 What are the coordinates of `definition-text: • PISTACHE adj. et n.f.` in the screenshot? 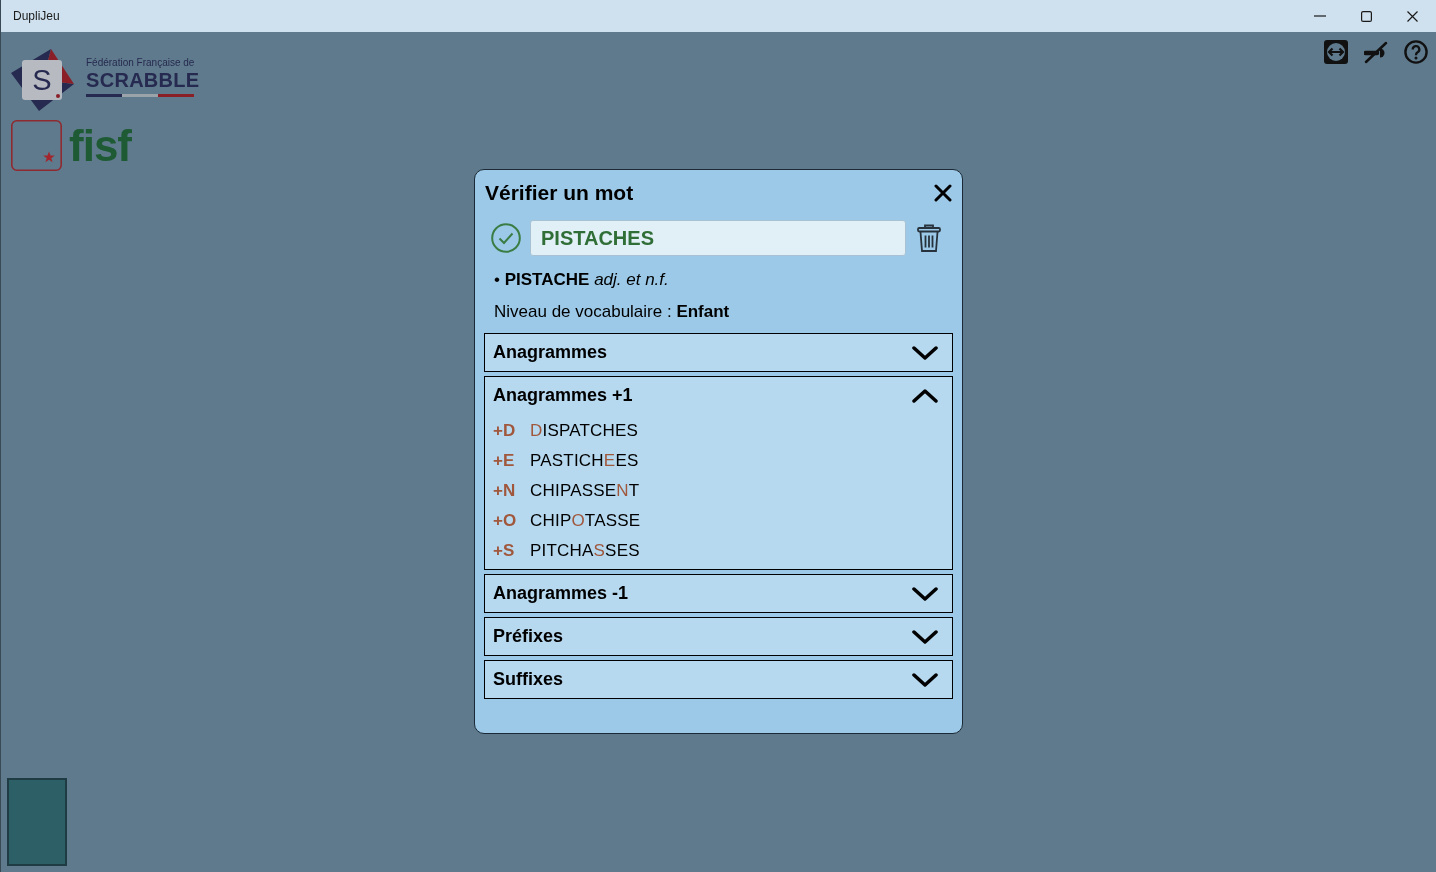 It's located at (581, 280).